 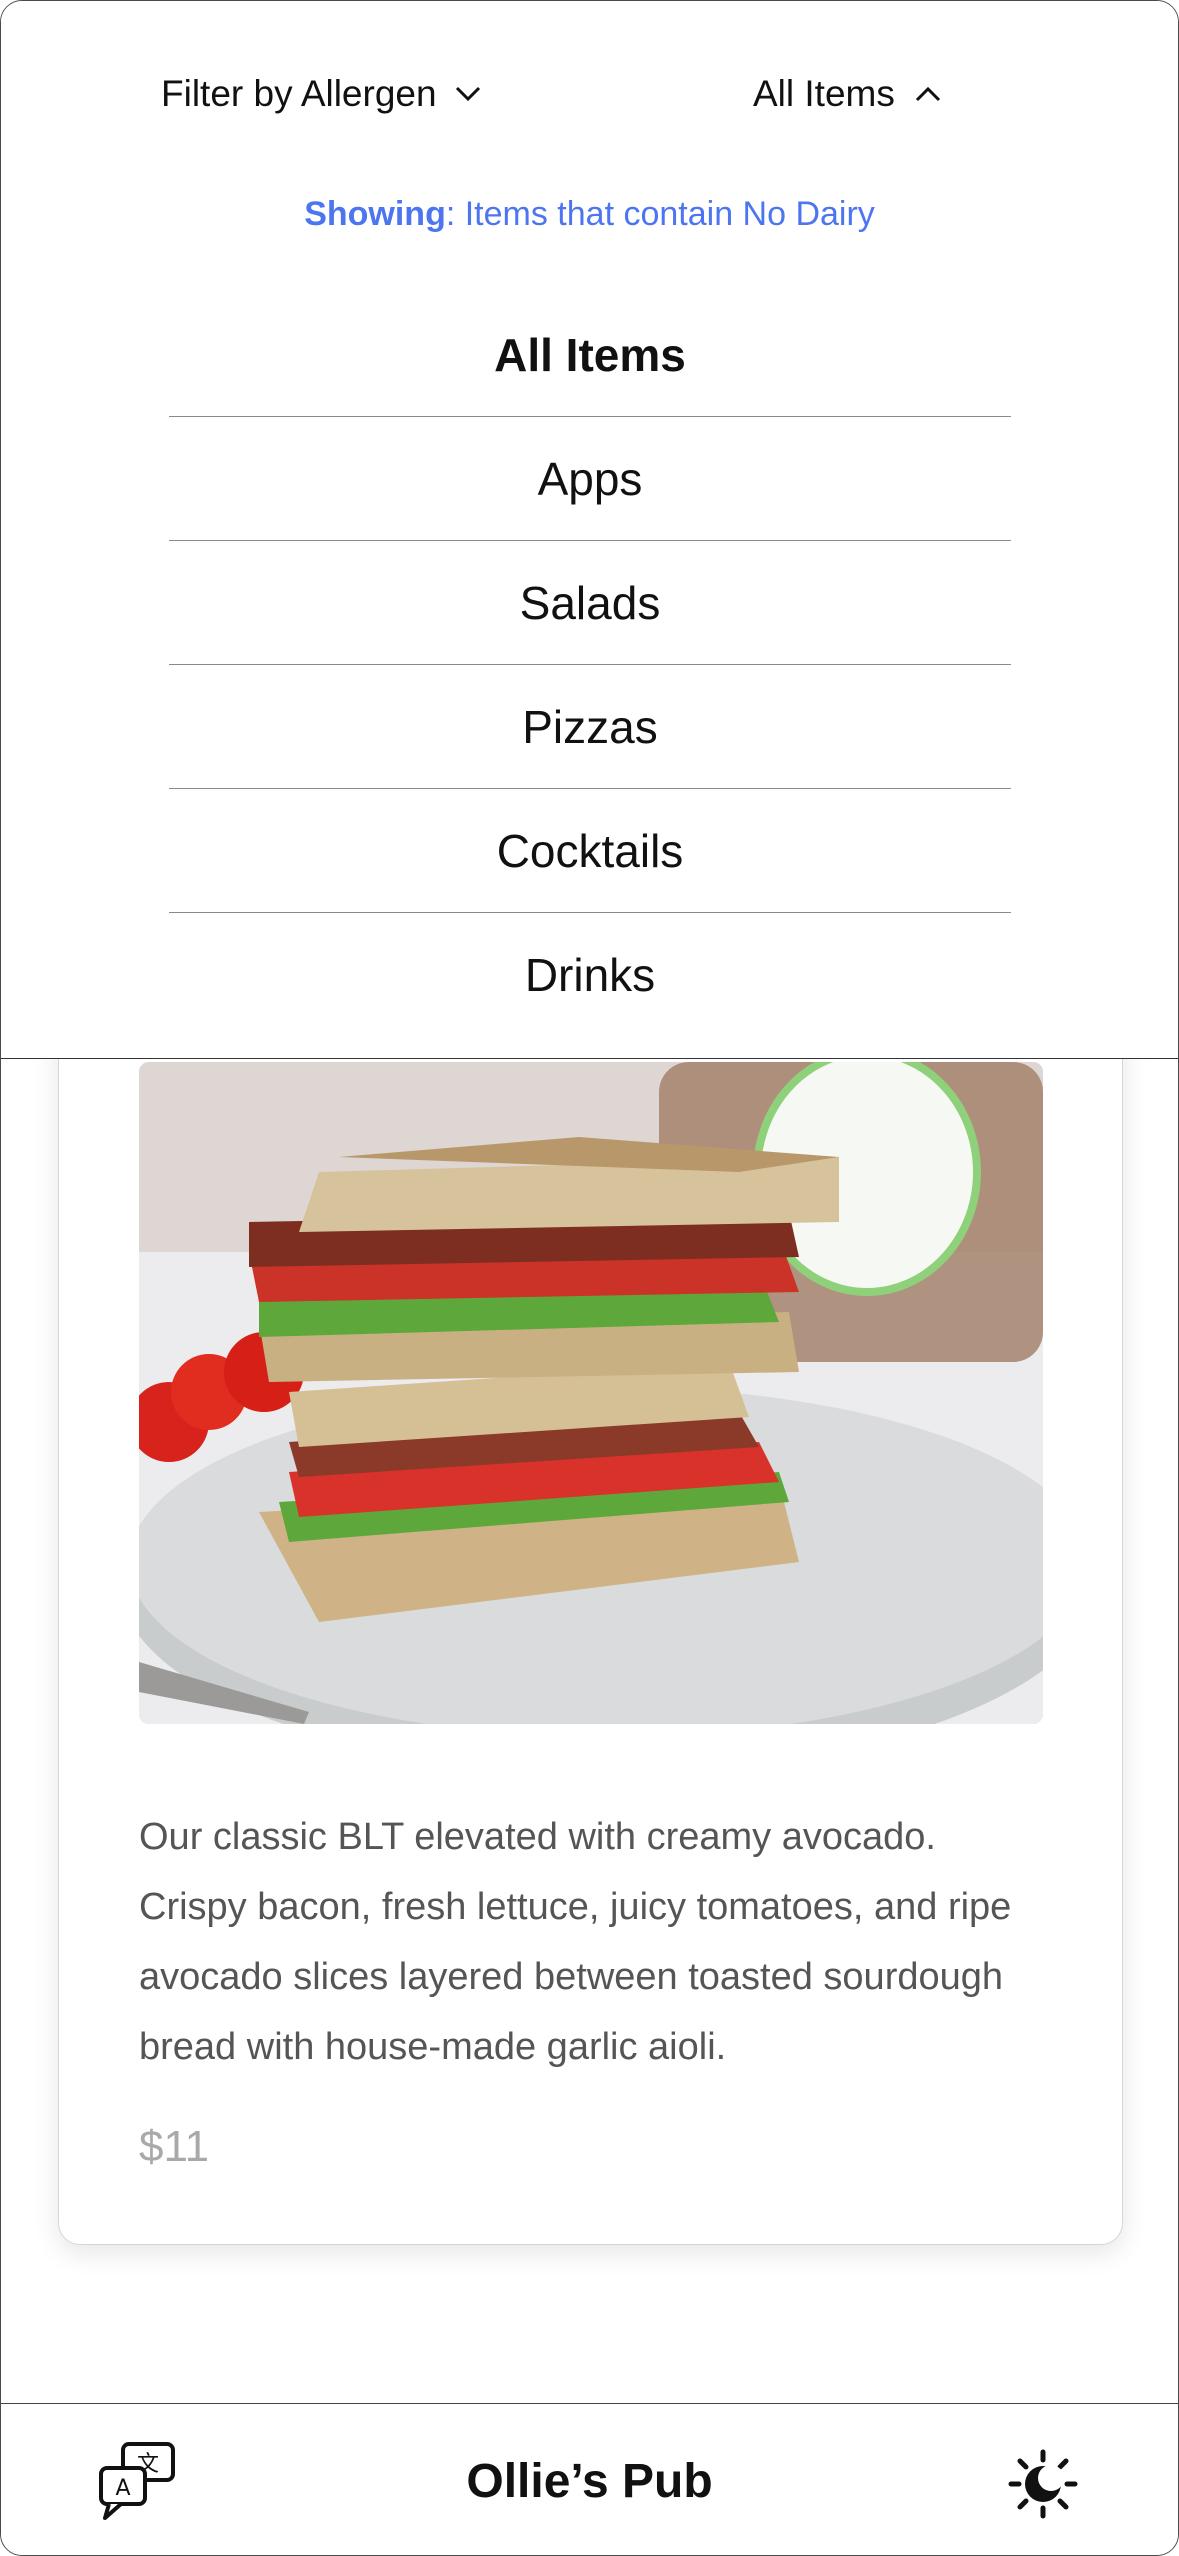 I want to click on active-filter-notice: Showing: Items that contain No Dairy, so click(x=589, y=214).